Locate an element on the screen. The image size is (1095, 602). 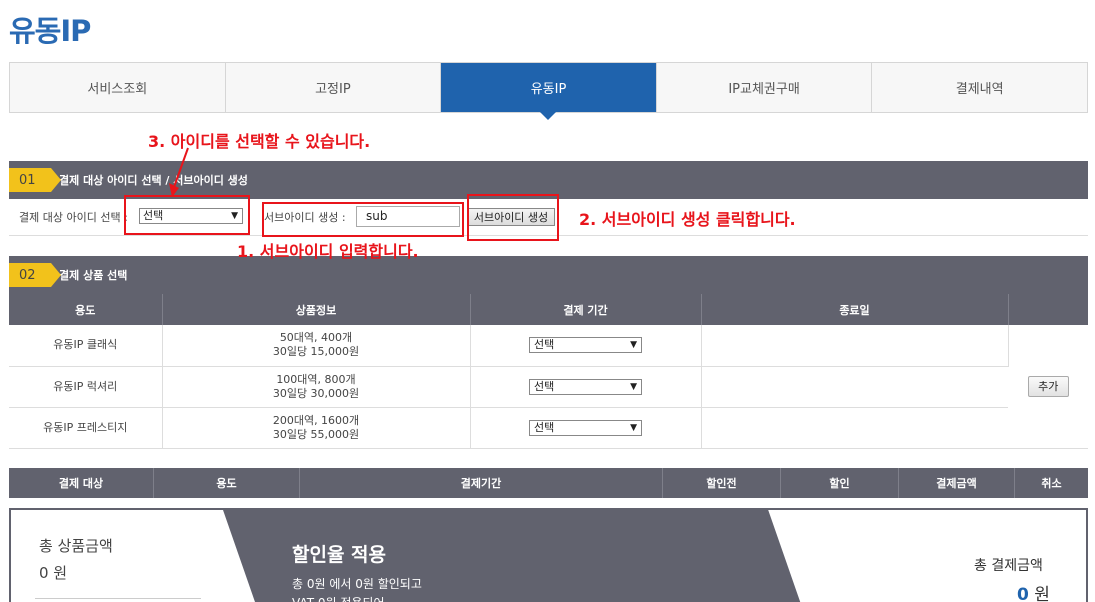
table-header-row: 용도 상품정보 결제 기간 종료일 is located at coordinates (548, 309).